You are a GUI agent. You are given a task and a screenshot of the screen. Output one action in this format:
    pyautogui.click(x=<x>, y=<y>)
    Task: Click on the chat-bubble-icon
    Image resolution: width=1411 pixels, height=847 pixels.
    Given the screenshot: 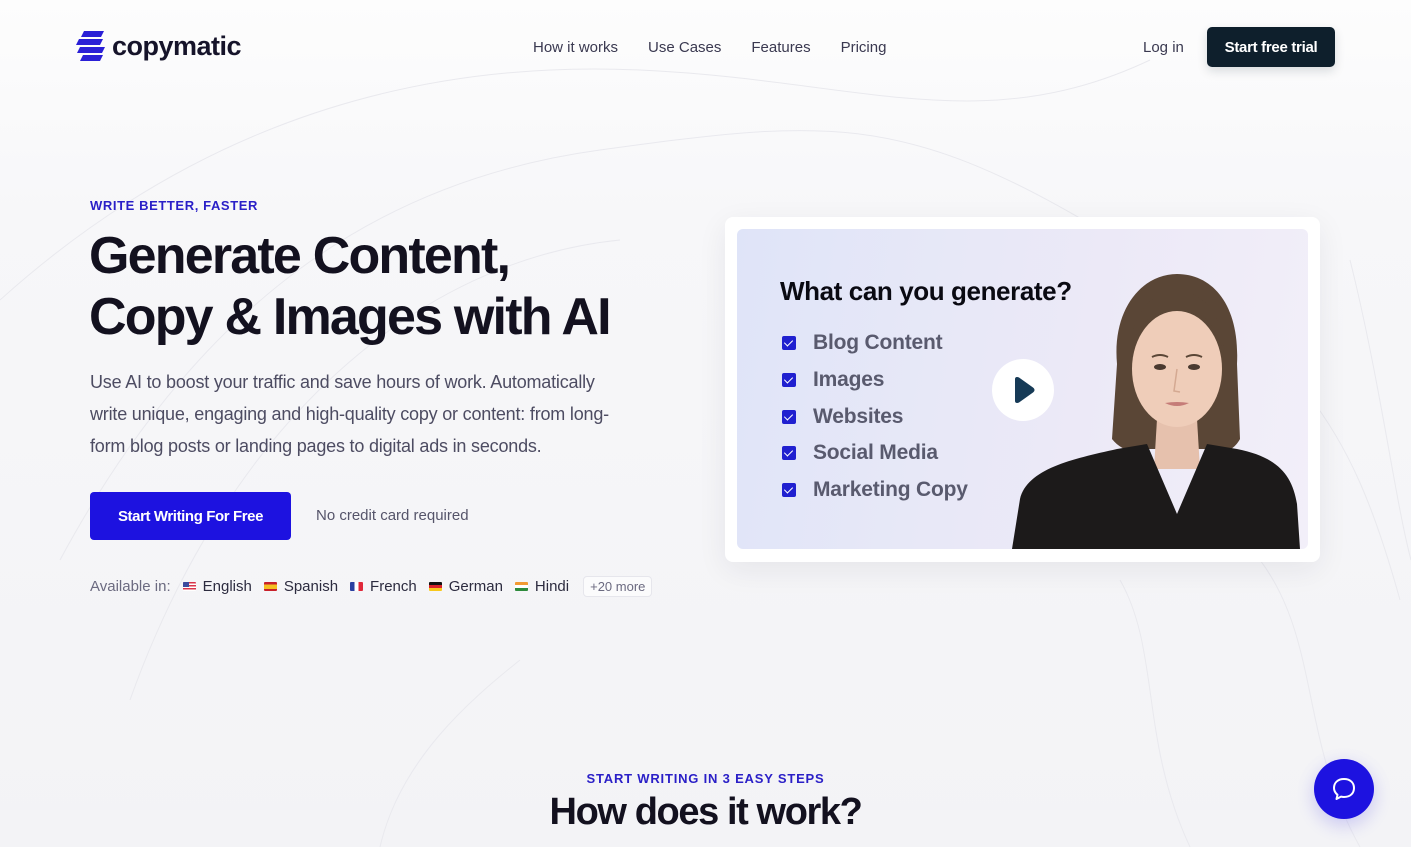 What is the action you would take?
    pyautogui.click(x=1344, y=789)
    